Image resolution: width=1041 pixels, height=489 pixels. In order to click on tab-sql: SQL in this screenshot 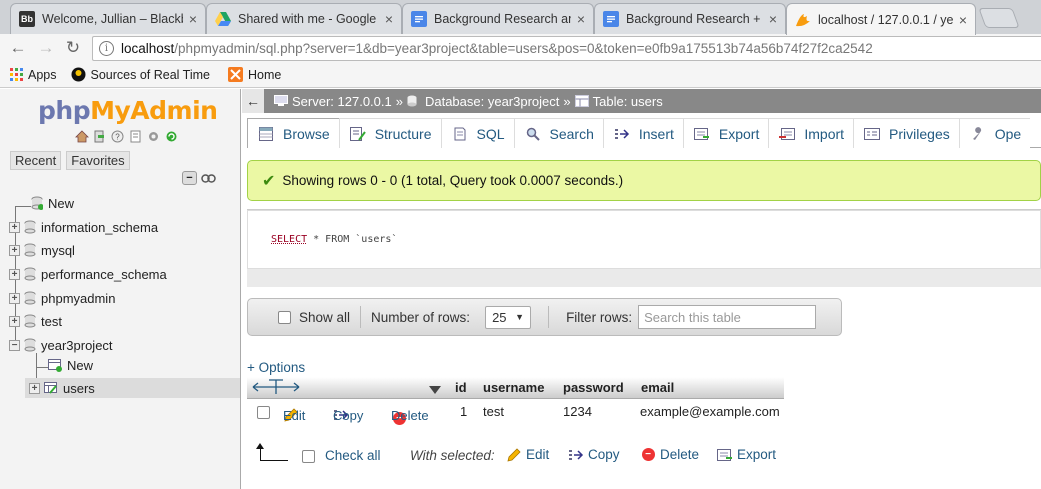, I will do `click(477, 133)`.